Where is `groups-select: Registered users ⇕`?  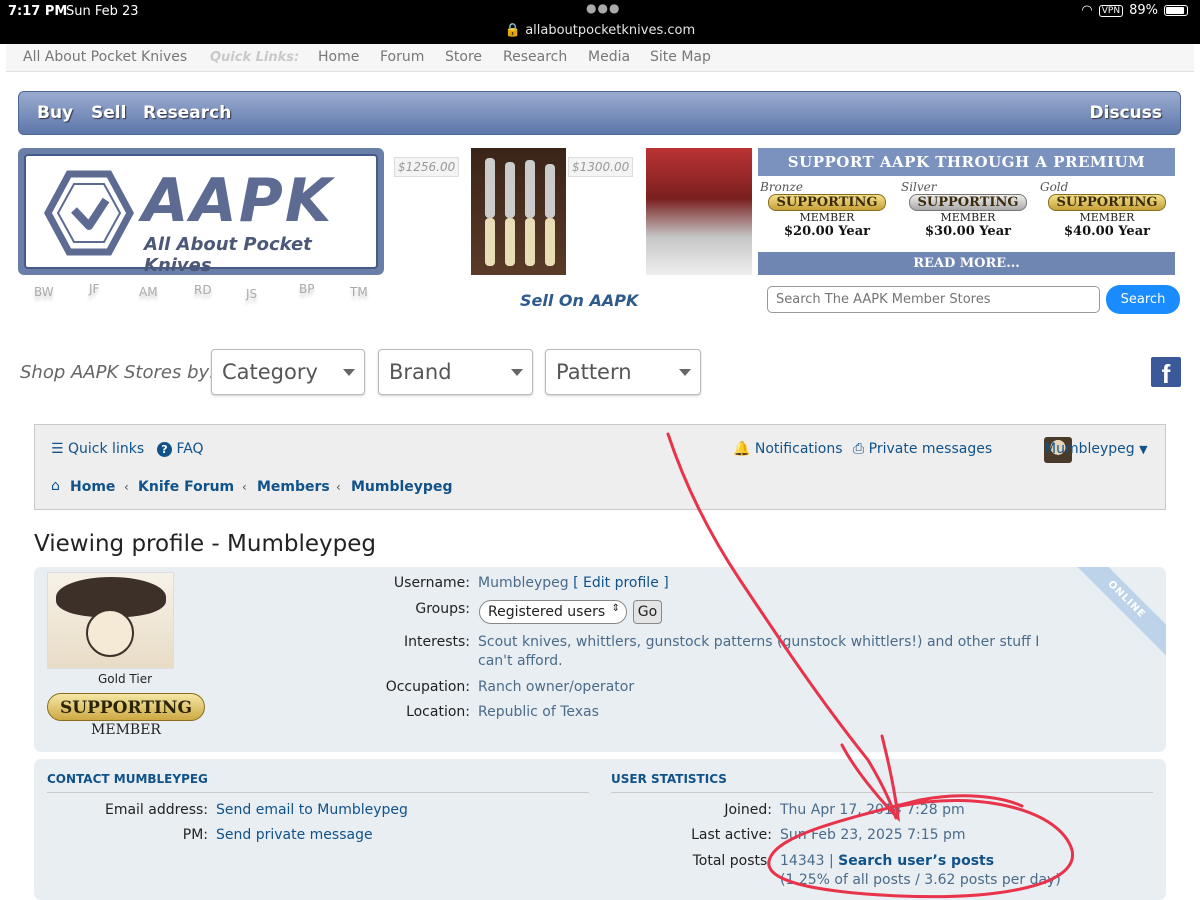
groups-select: Registered users ⇕ is located at coordinates (553, 612).